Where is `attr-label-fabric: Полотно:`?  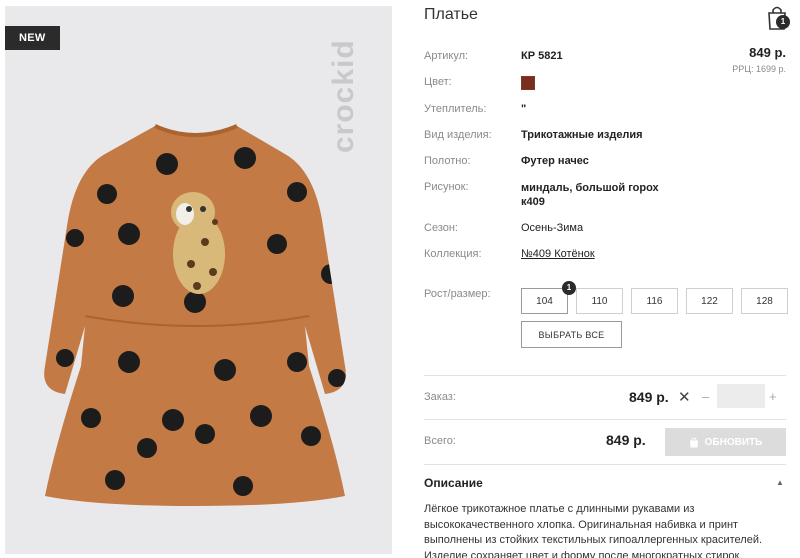 attr-label-fabric: Полотно: is located at coordinates (447, 161).